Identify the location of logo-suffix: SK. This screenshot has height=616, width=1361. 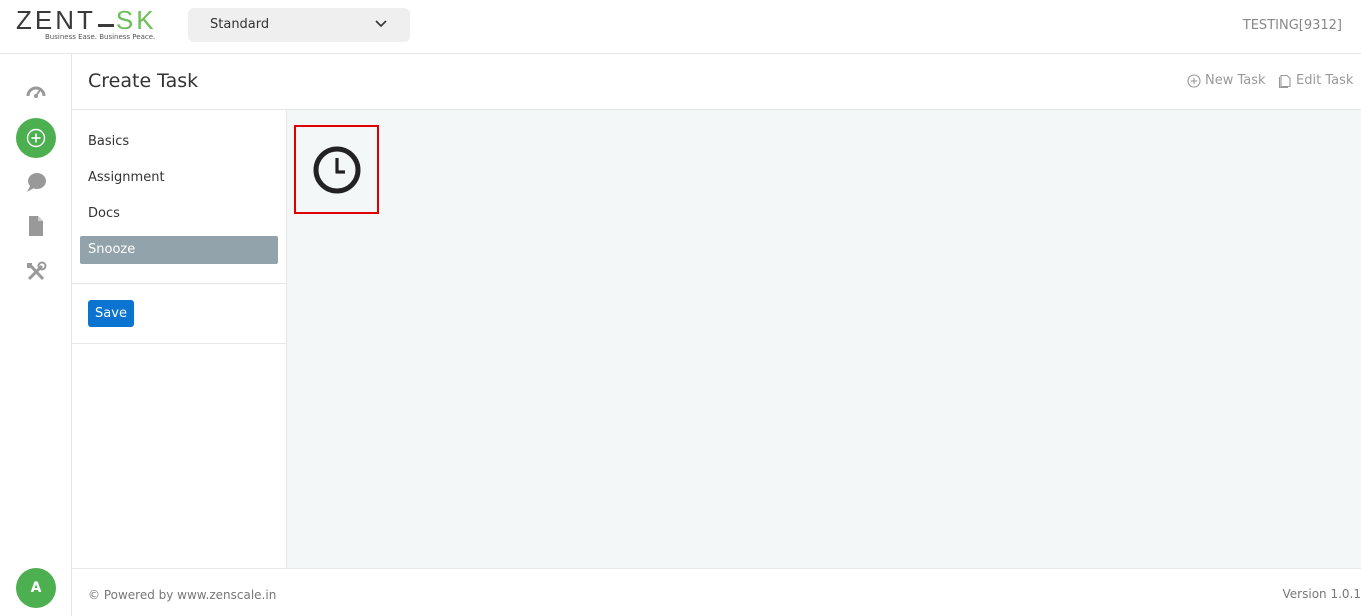
(136, 20).